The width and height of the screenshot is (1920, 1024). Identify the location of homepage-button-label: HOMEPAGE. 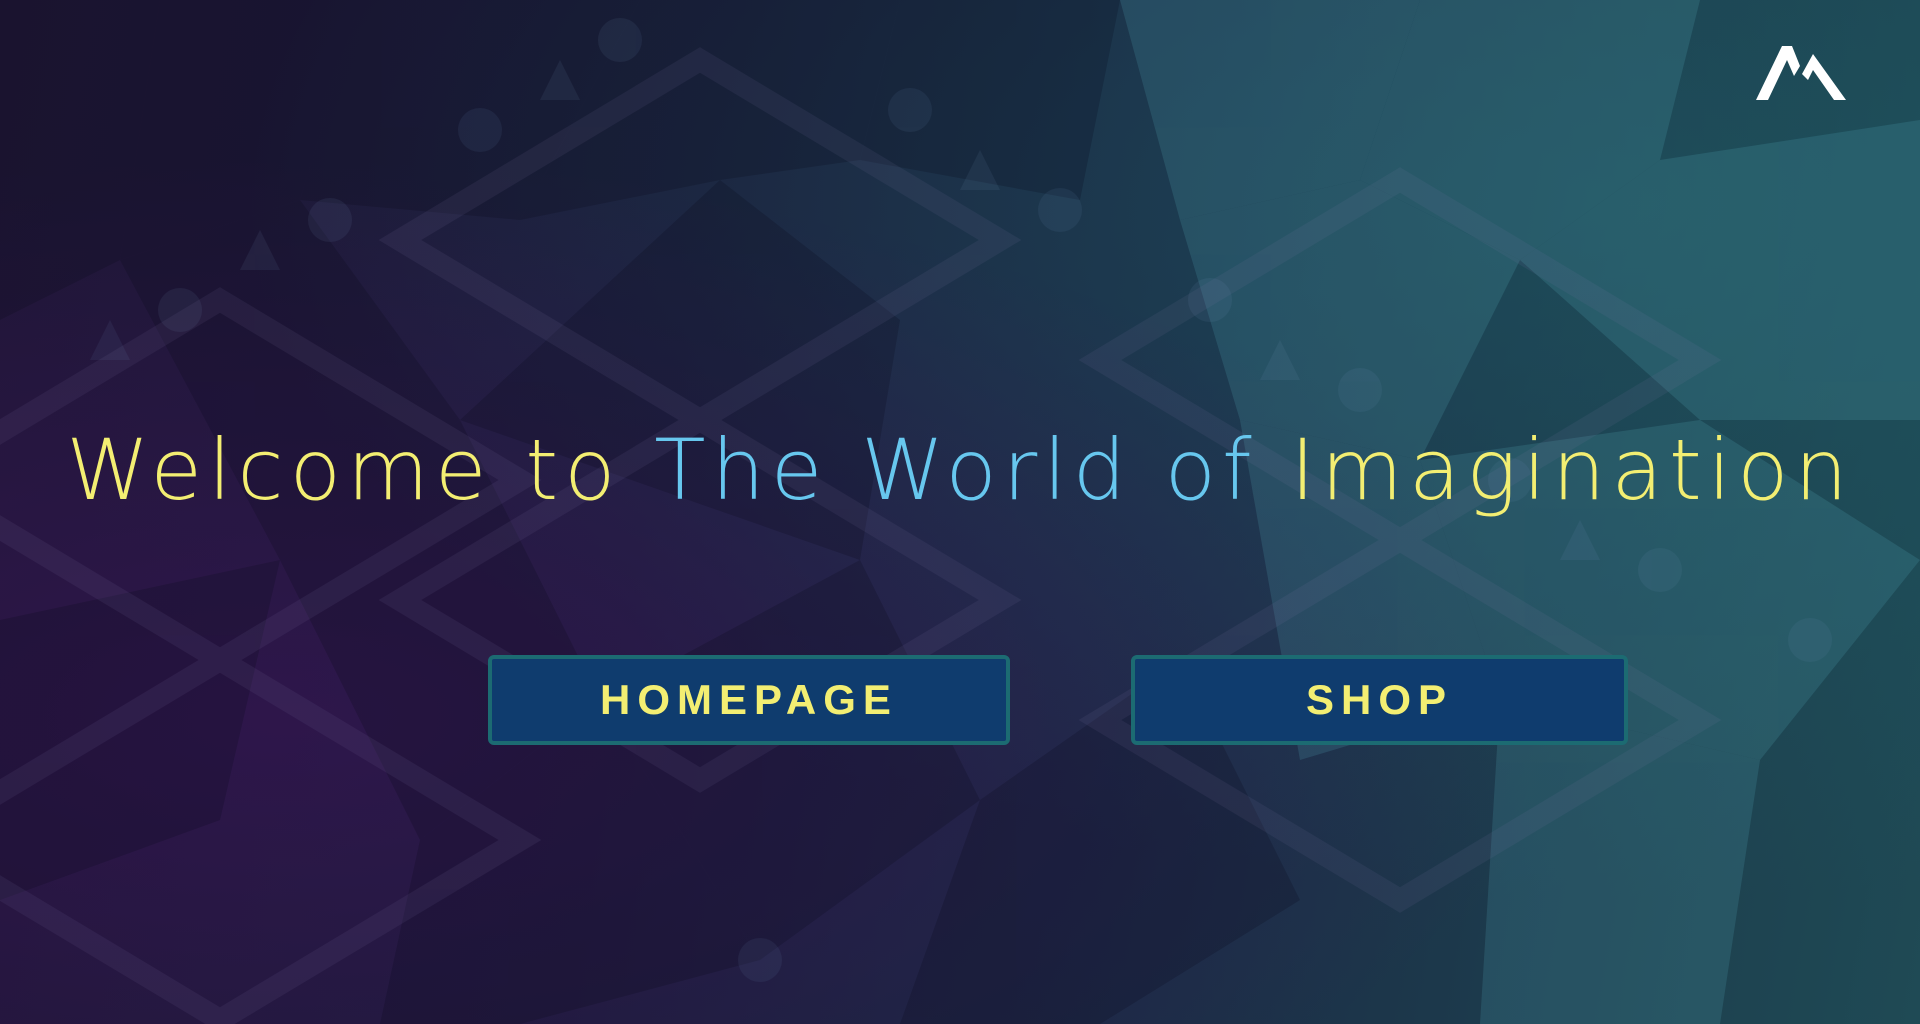
(749, 699).